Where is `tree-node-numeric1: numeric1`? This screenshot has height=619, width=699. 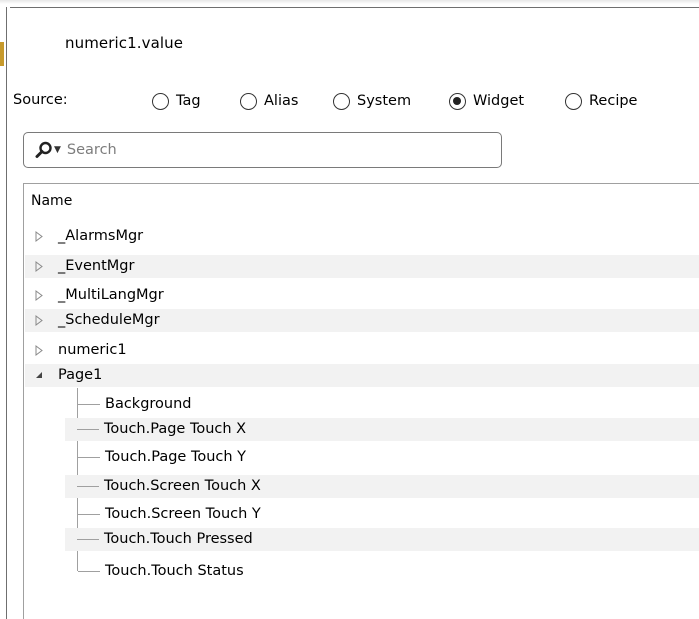
tree-node-numeric1: numeric1 is located at coordinates (362, 350).